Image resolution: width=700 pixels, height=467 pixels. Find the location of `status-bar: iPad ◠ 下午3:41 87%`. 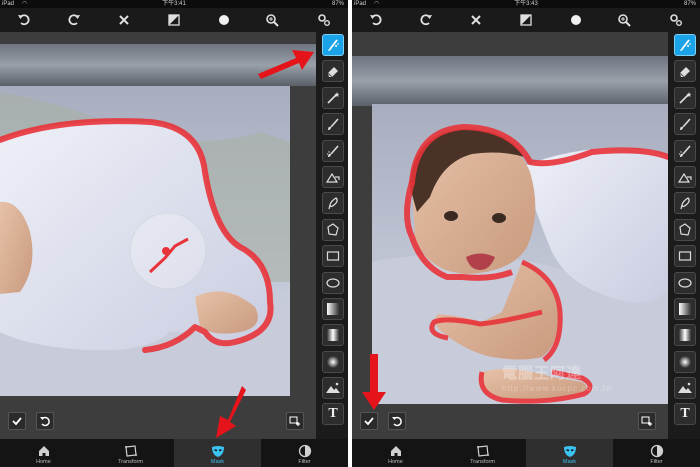

status-bar: iPad ◠ 下午3:41 87% is located at coordinates (174, 4).